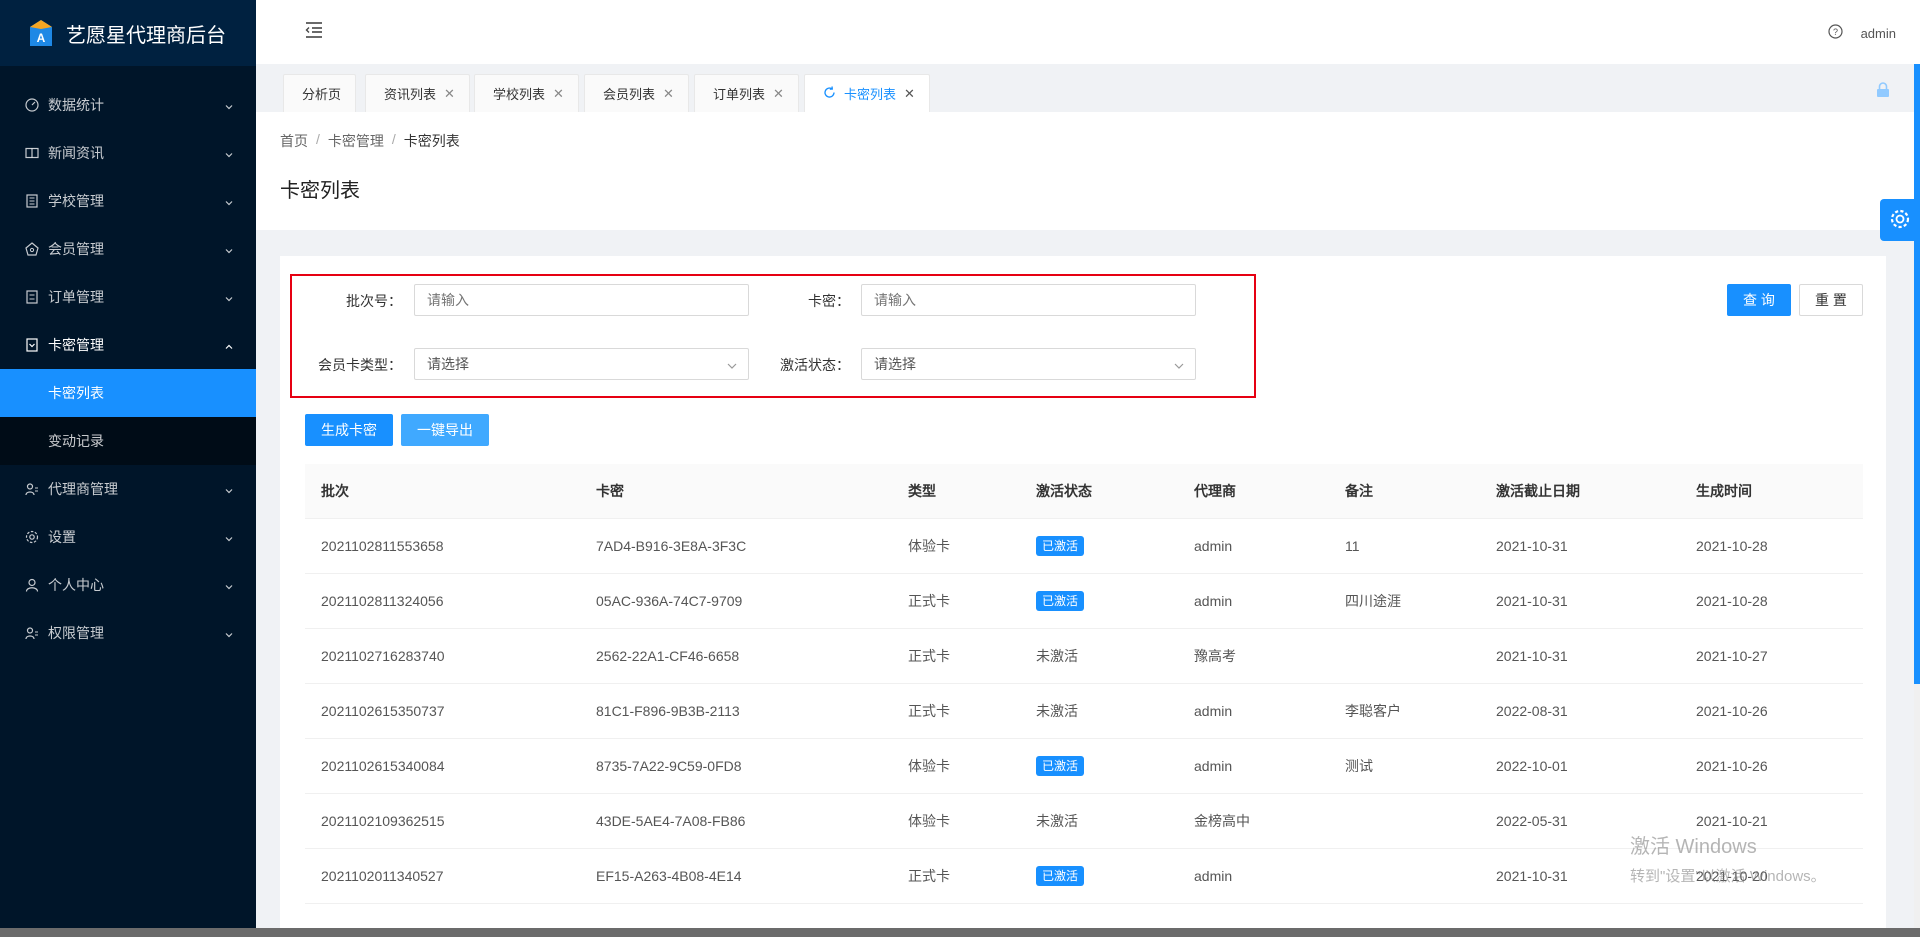  What do you see at coordinates (773, 336) in the screenshot?
I see `filter-form: 批次号： 卡密： 会员卡类型： 请选择 激活状态： 请选择` at bounding box center [773, 336].